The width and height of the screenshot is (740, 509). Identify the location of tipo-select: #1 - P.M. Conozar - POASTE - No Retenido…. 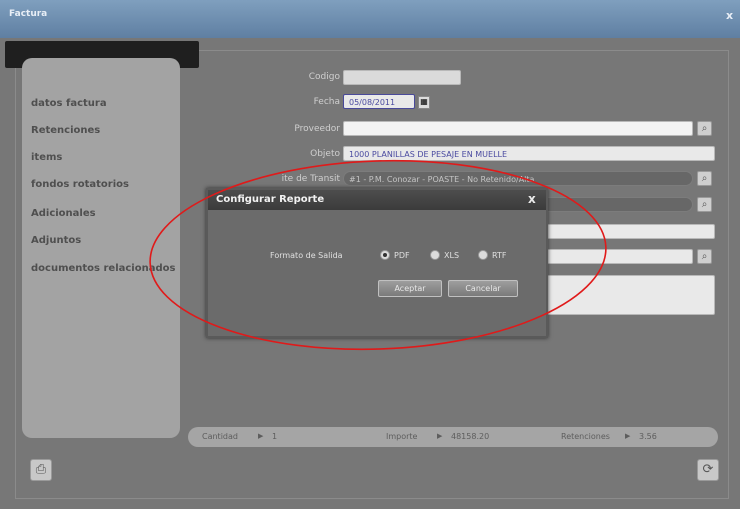
(518, 178).